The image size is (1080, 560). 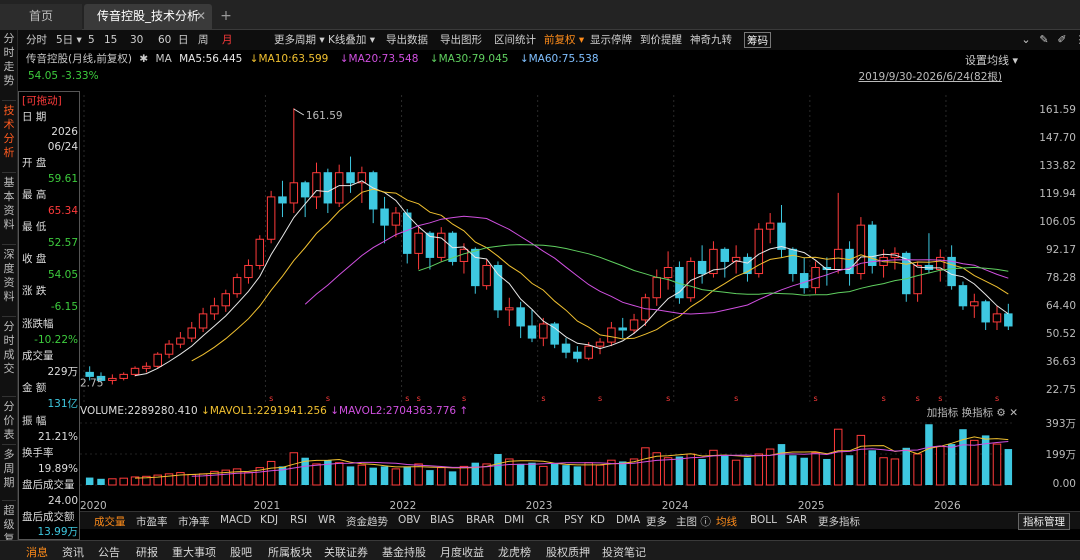 I want to click on toolbar-item-6: 日, so click(x=183, y=40).